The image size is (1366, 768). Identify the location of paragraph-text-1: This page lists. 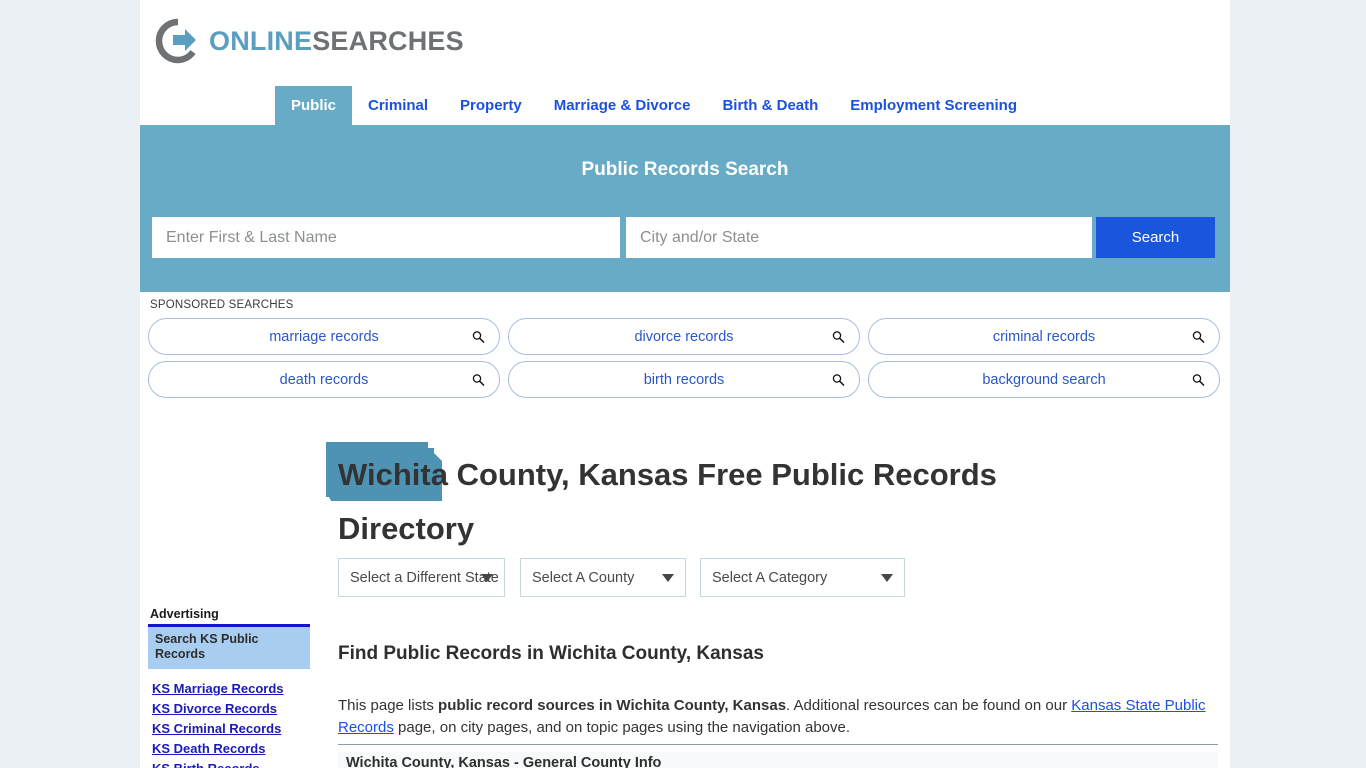
(388, 705).